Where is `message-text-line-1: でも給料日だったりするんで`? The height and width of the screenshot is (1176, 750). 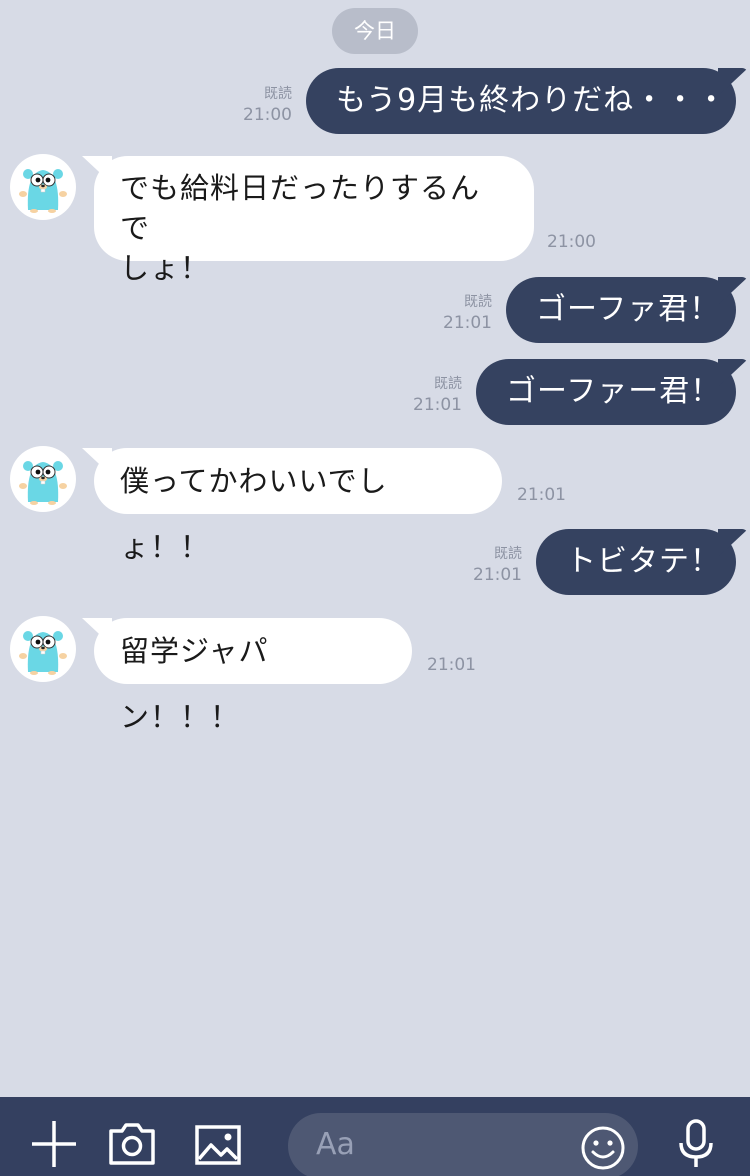 message-text-line-1: でも給料日だったりするんで is located at coordinates (300, 208).